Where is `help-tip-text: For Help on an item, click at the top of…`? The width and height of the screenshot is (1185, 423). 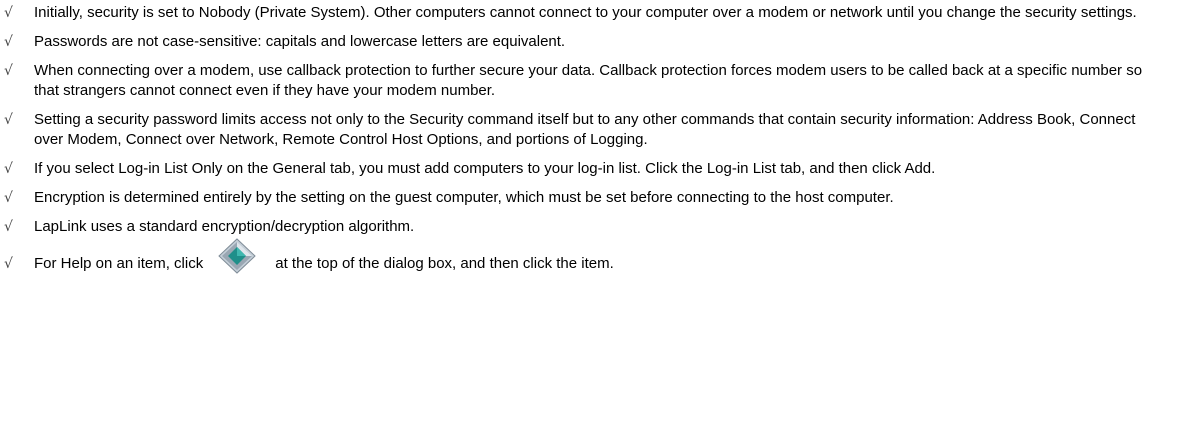 help-tip-text: For Help on an item, click at the top of… is located at coordinates (324, 260).